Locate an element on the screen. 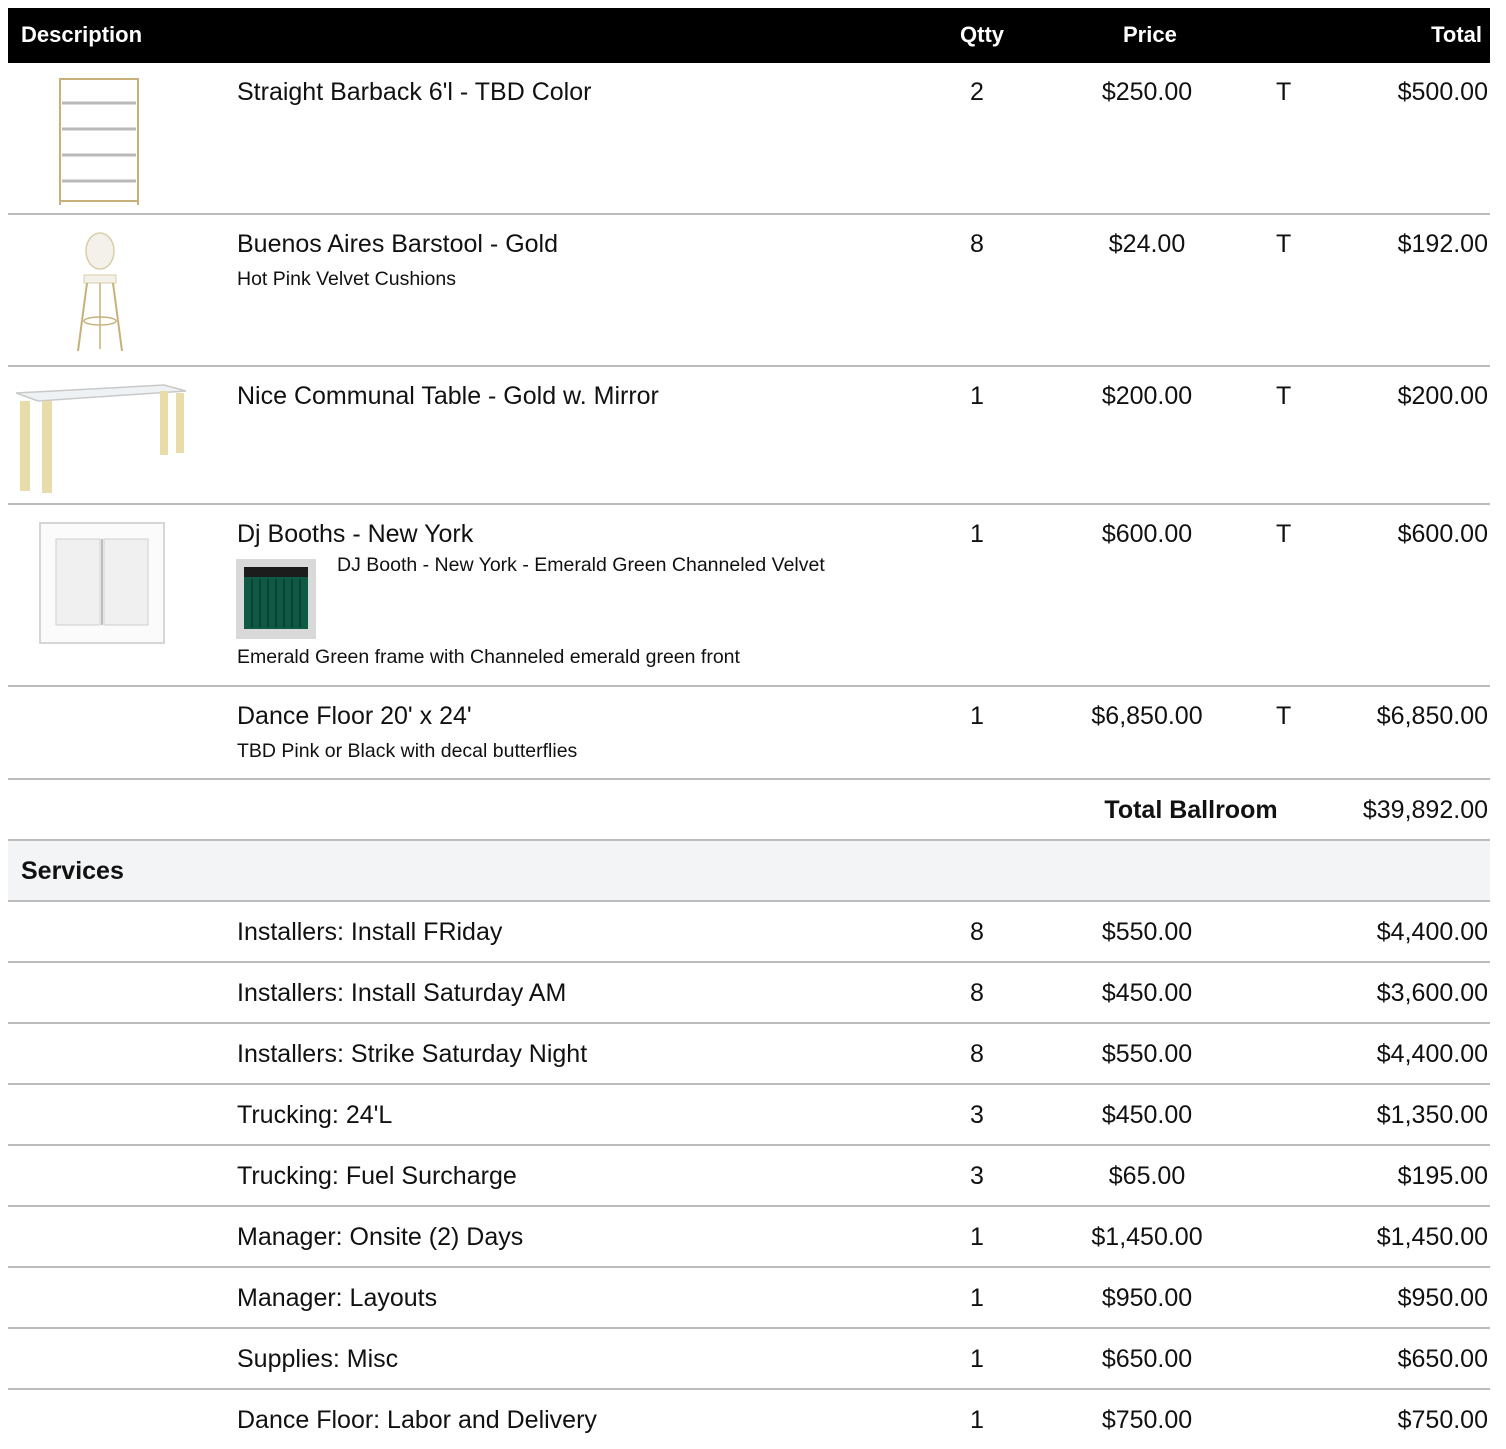  service-name: Supplies: Misc is located at coordinates (318, 1359).